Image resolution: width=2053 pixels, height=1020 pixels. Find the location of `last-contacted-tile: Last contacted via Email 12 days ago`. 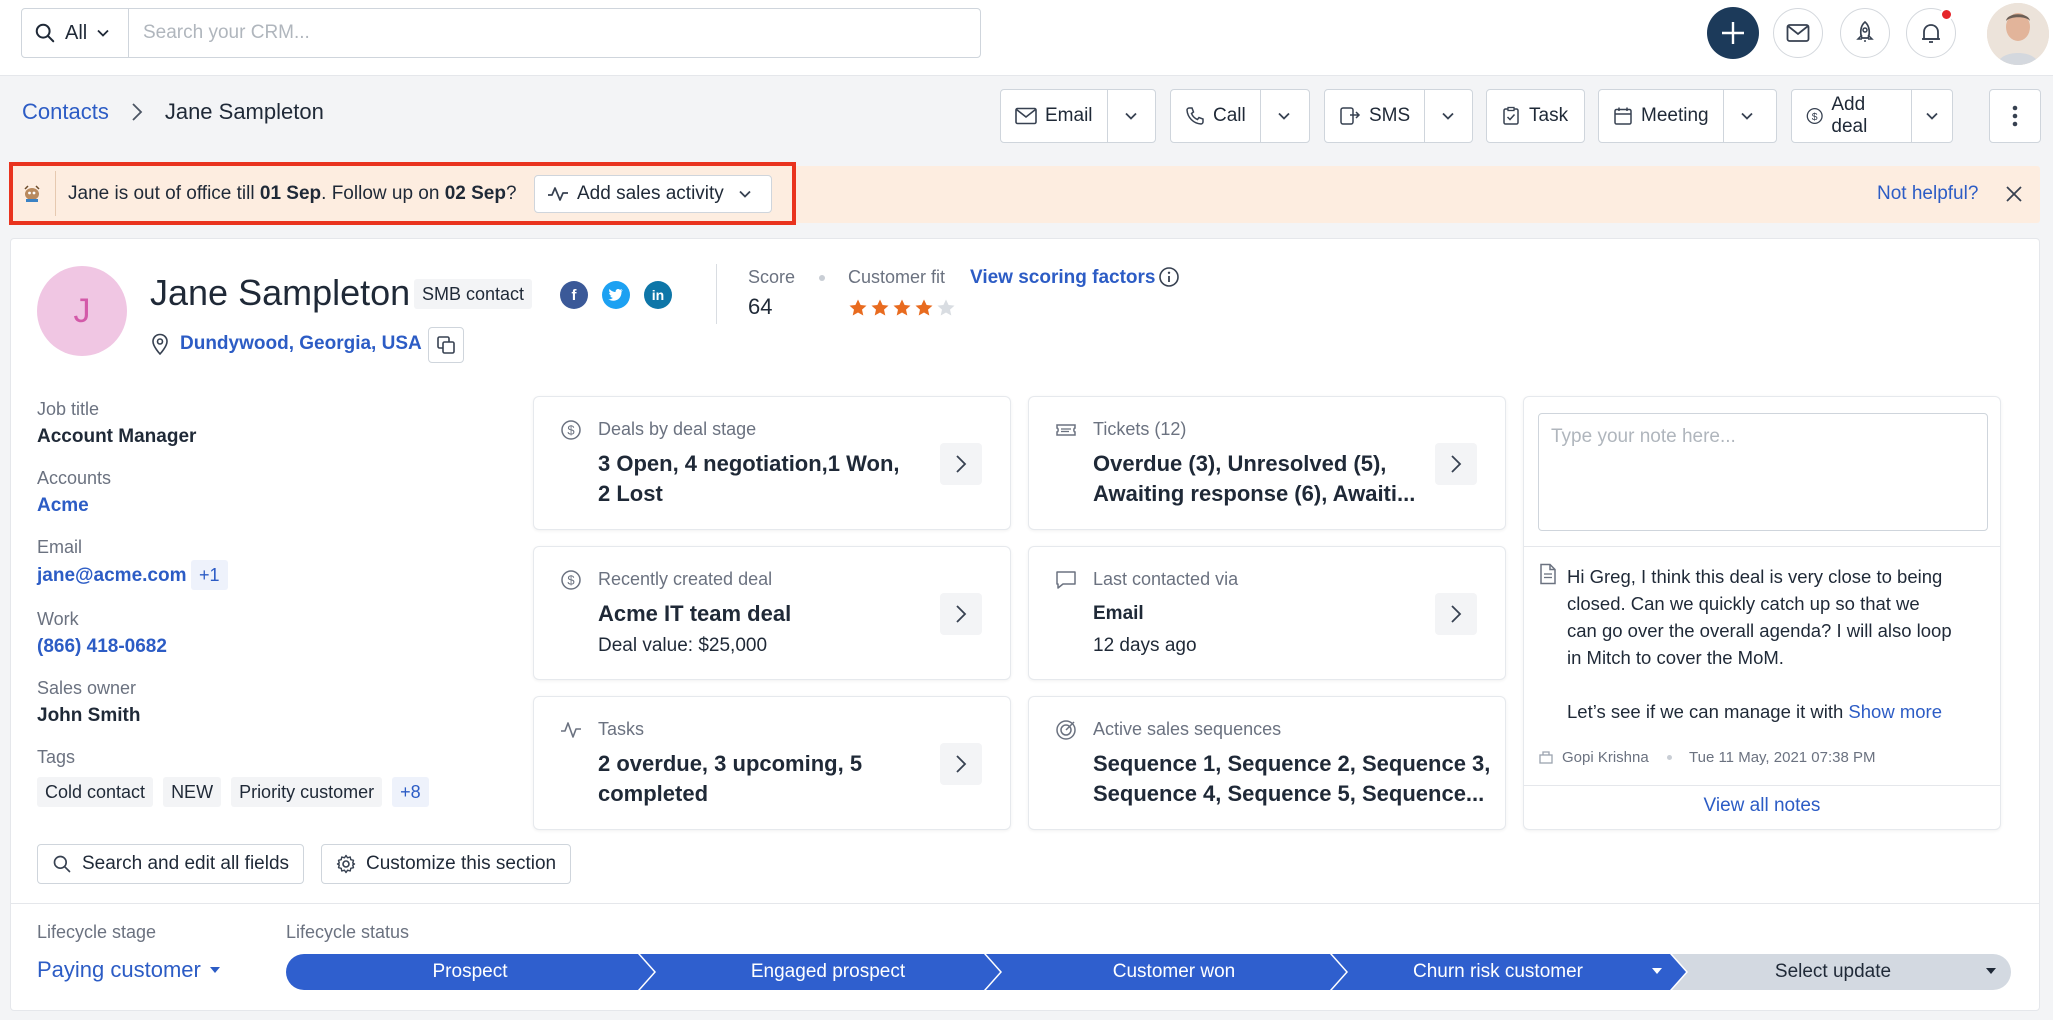

last-contacted-tile: Last contacted via Email 12 days ago is located at coordinates (1267, 613).